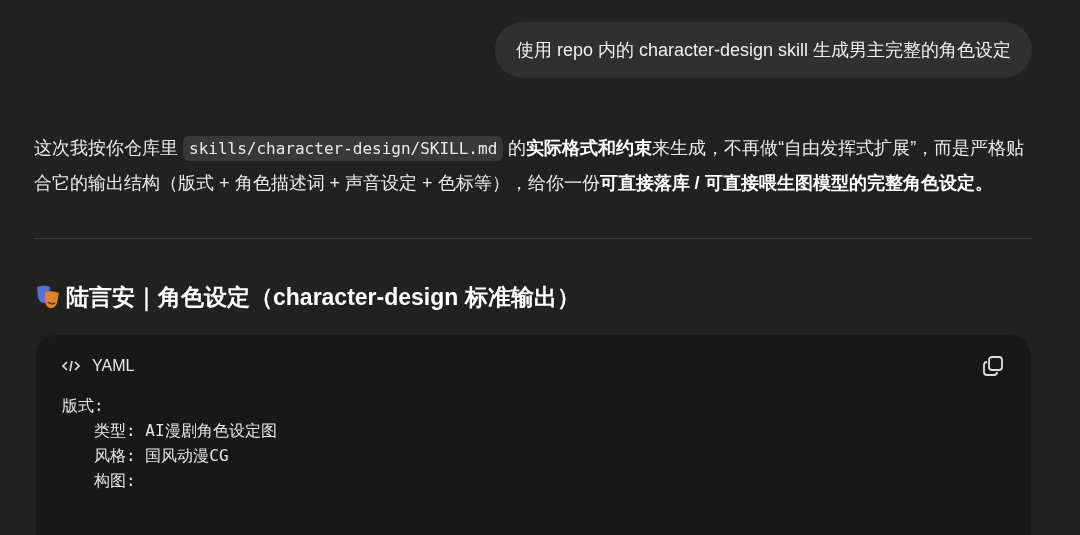 The image size is (1080, 535). I want to click on user-message: 使用 repo 内的 character-design skill 生成男主完整的角色设定, so click(763, 50).